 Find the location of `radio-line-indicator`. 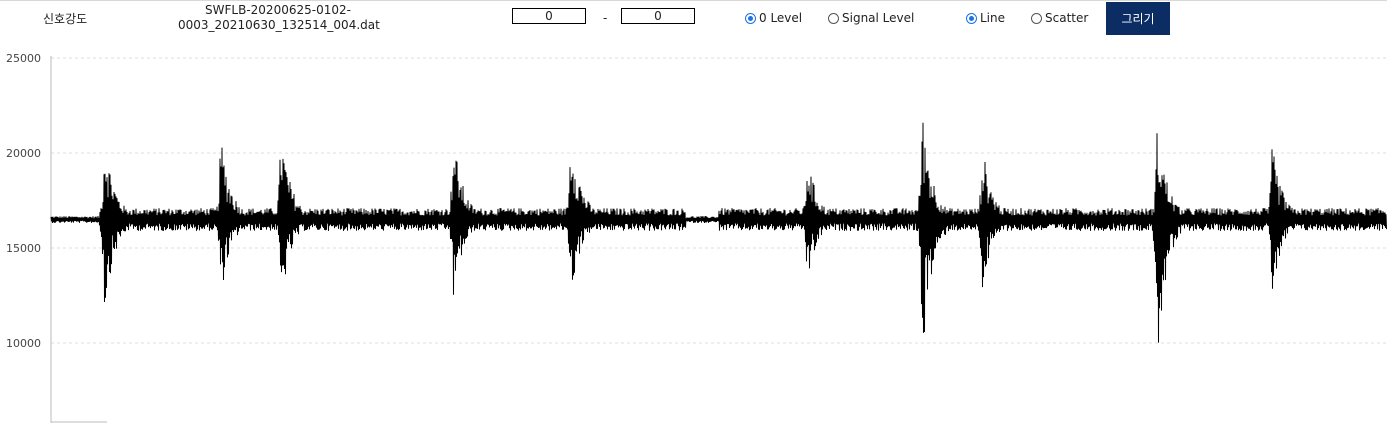

radio-line-indicator is located at coordinates (971, 18).